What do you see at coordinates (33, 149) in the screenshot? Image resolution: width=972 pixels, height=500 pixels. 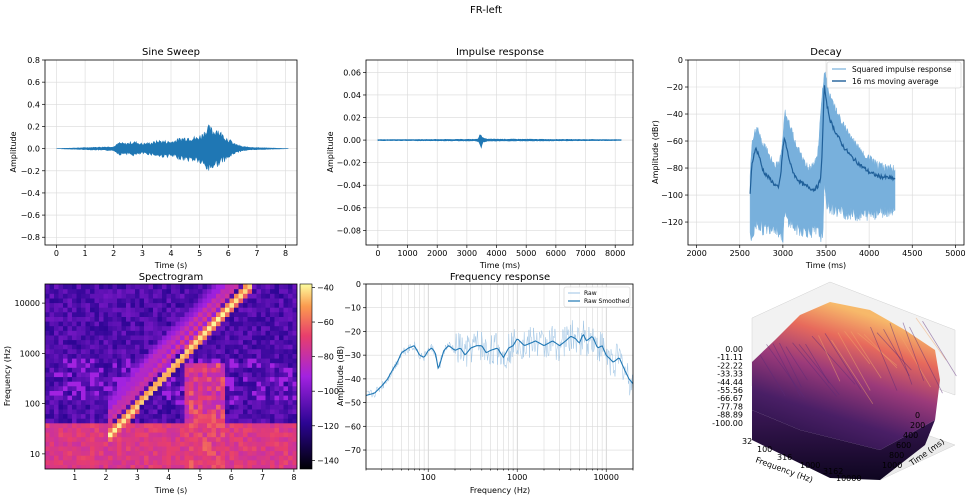 I see `y-tick-label: 0.0` at bounding box center [33, 149].